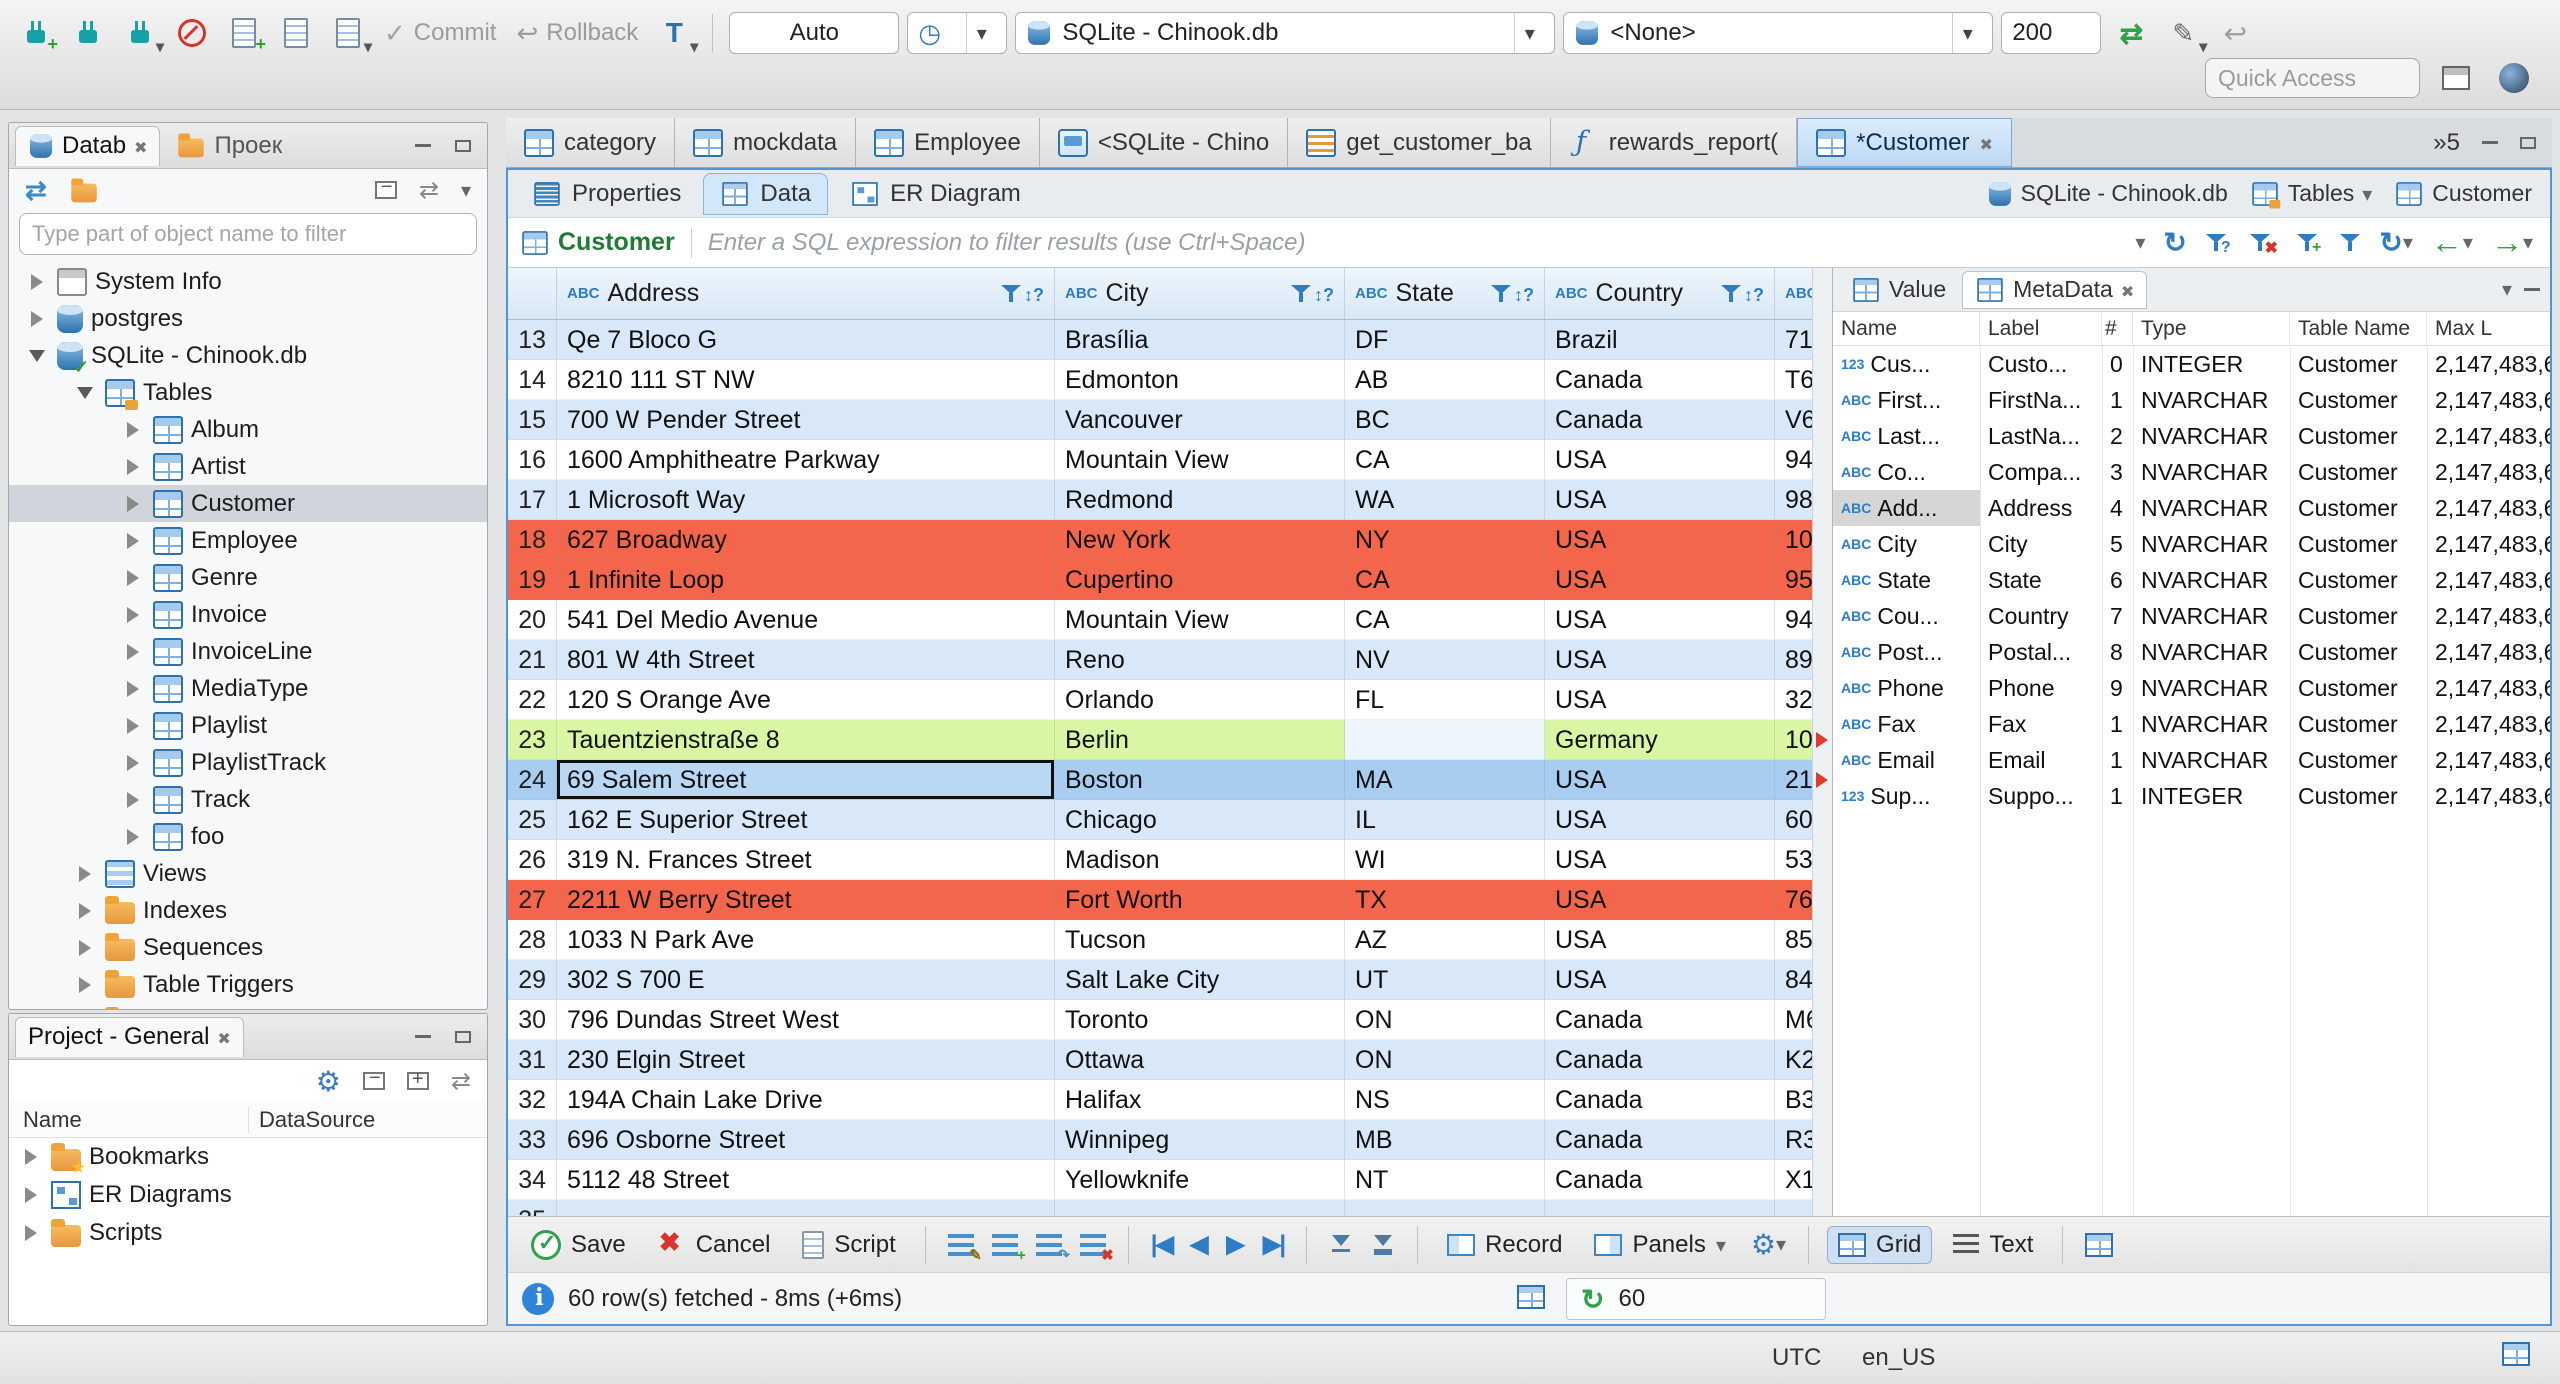  I want to click on city-cell: Vancouver, so click(1200, 420).